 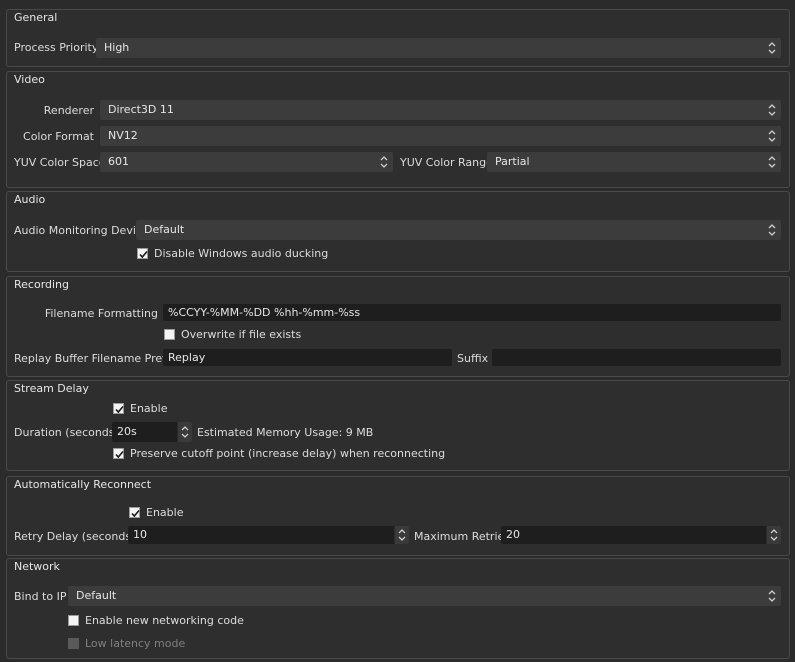 What do you see at coordinates (73, 643) in the screenshot?
I see `low-latency-box` at bounding box center [73, 643].